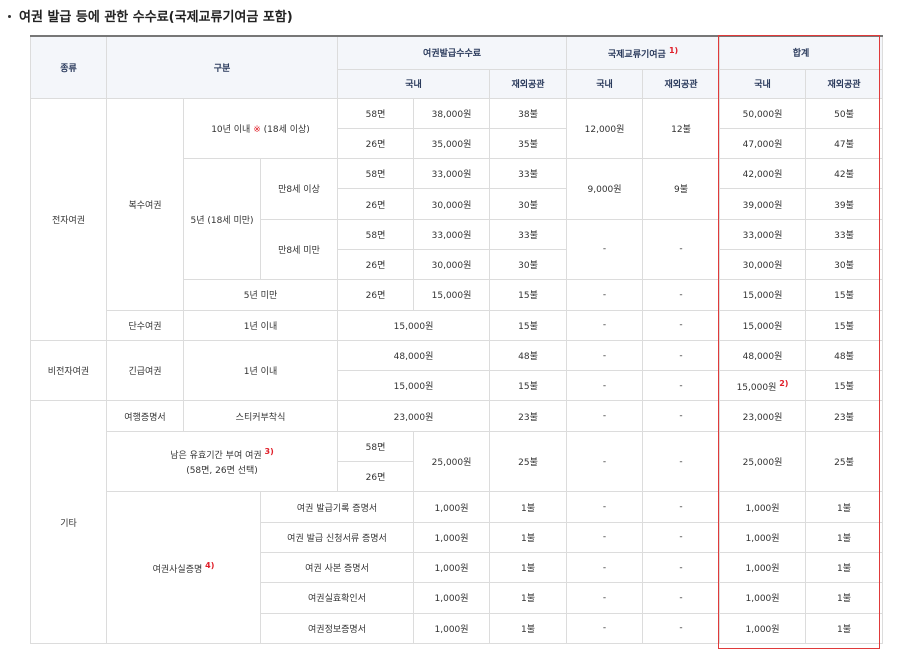 Image resolution: width=914 pixels, height=666 pixels. I want to click on col-issue-fee: 여권발급수수료, so click(452, 52).